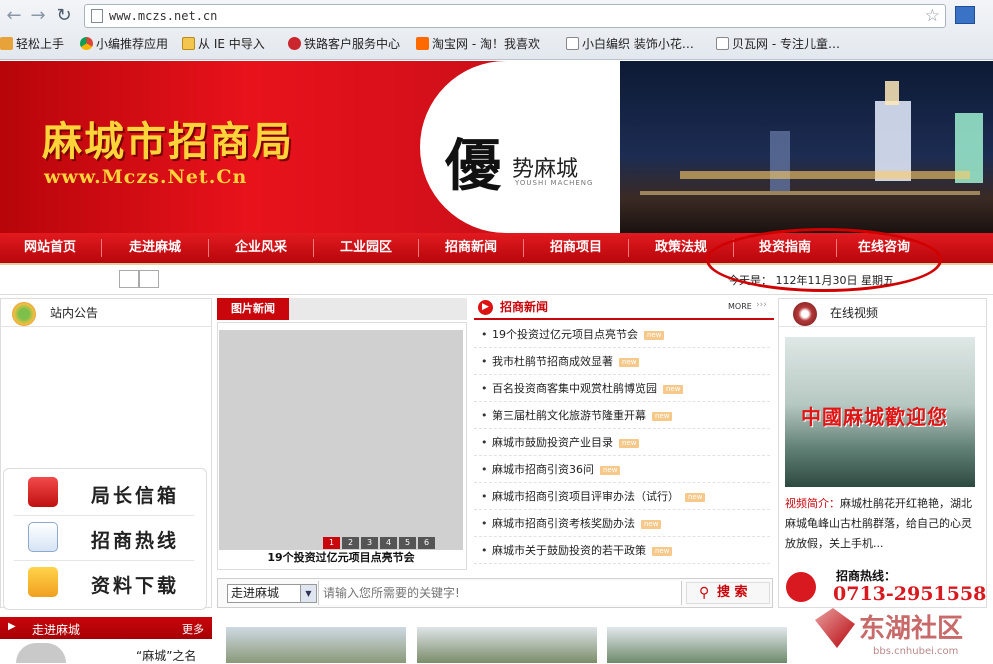 The height and width of the screenshot is (664, 993). I want to click on city-night-image, so click(806, 147).